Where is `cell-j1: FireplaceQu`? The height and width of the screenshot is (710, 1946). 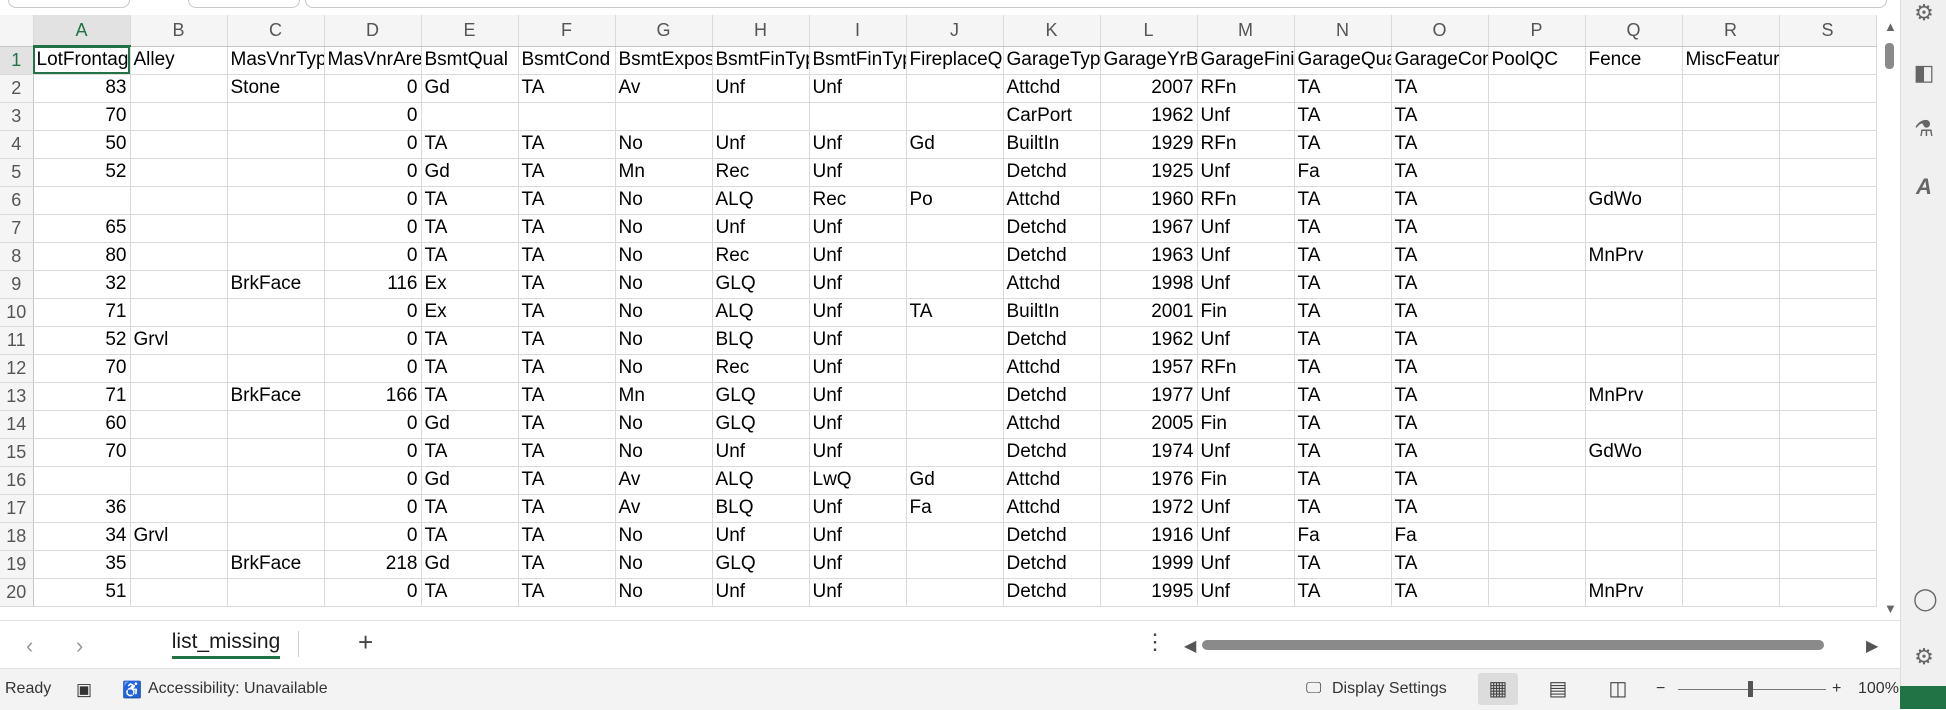 cell-j1: FireplaceQu is located at coordinates (955, 60).